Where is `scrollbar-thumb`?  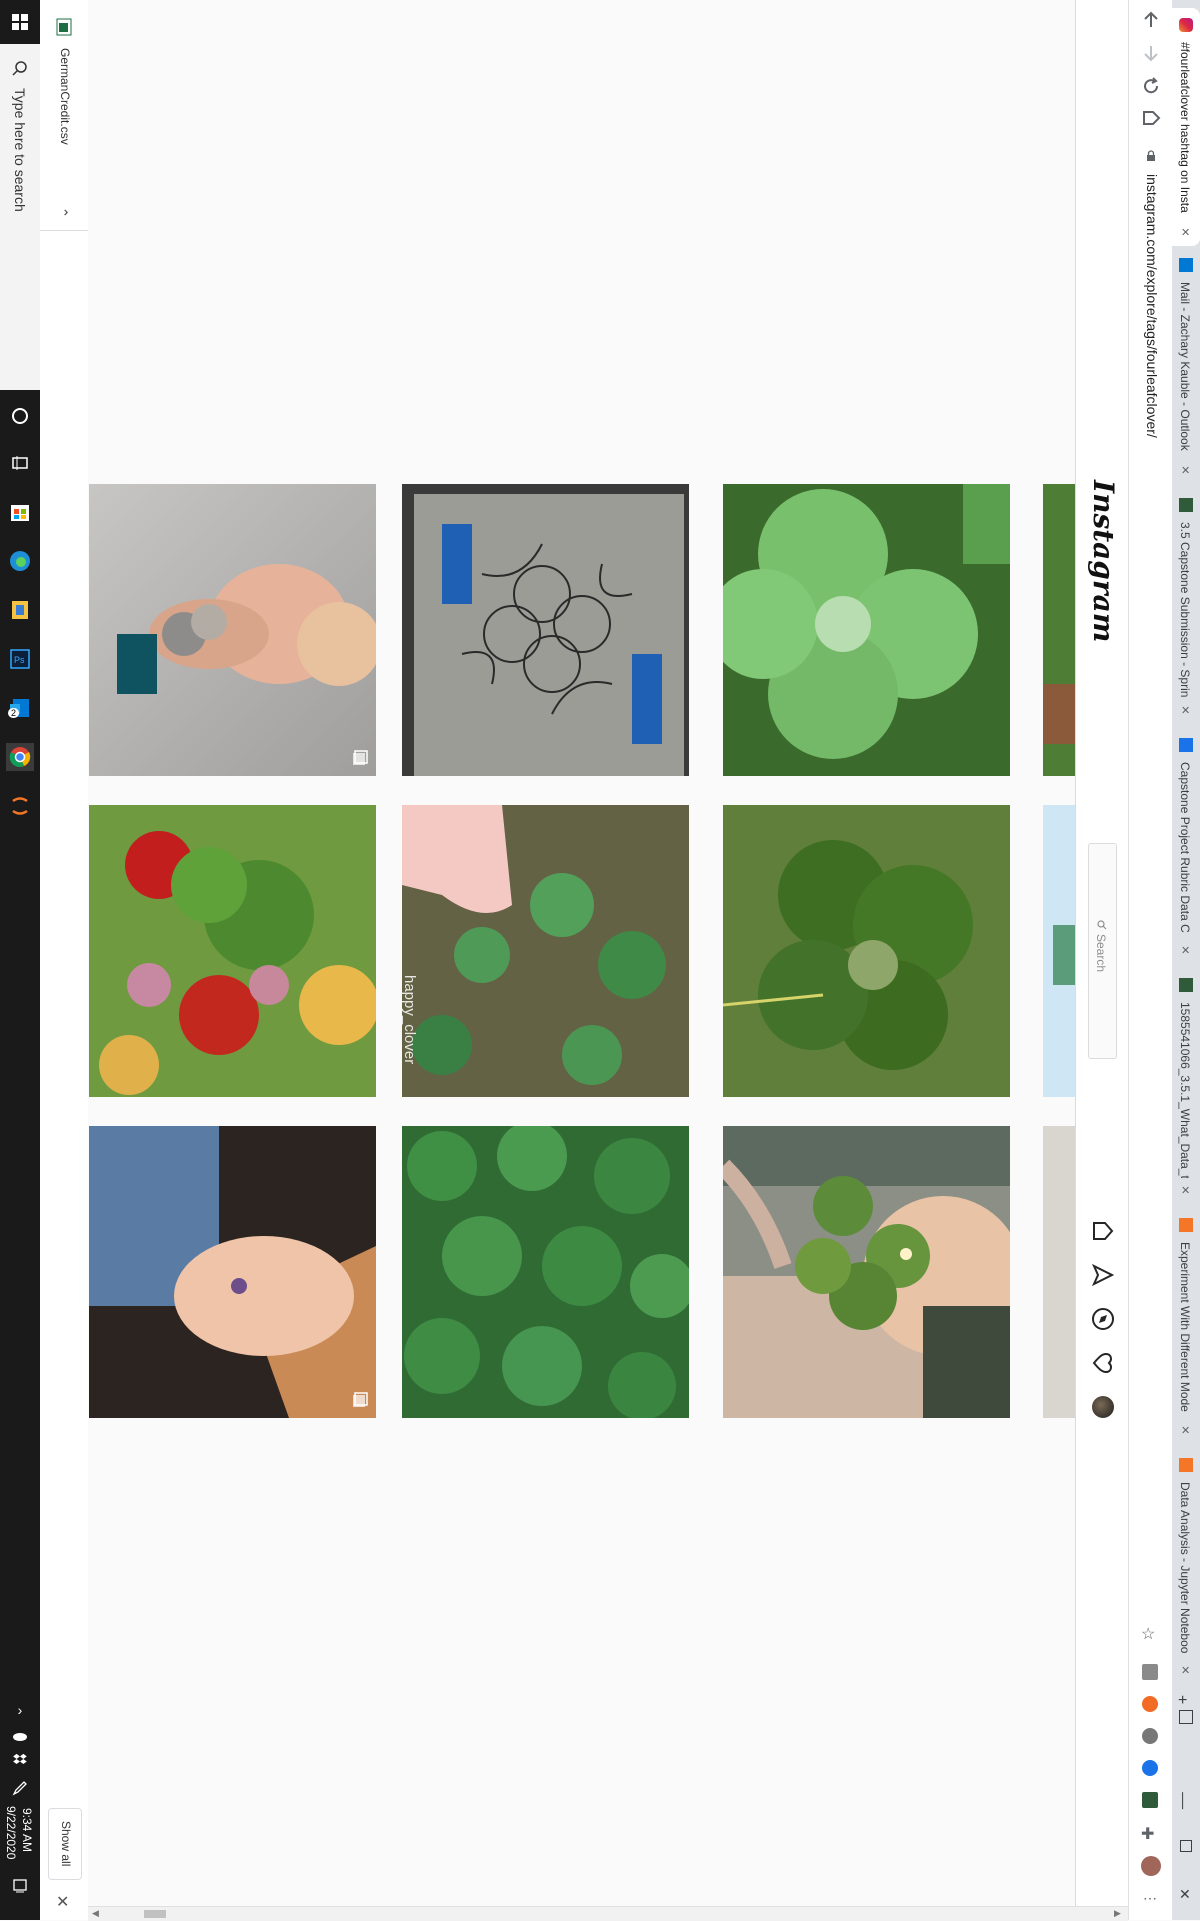 scrollbar-thumb is located at coordinates (155, 1914).